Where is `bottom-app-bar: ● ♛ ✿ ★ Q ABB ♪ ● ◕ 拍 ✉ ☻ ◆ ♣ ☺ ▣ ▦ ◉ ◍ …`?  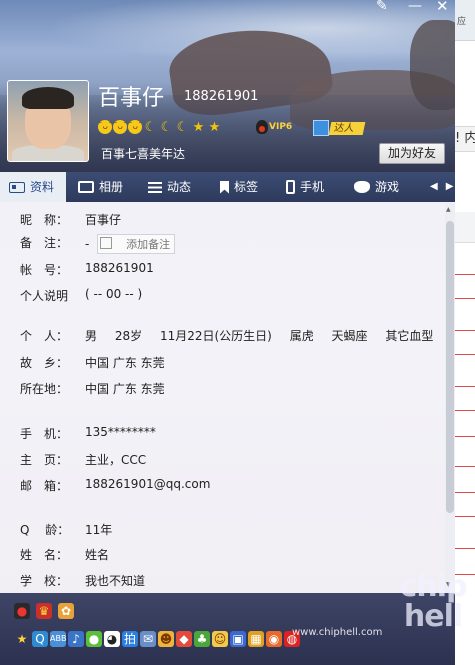 bottom-app-bar: ● ♛ ✿ ★ Q ABB ♪ ● ◕ 拍 ✉ ☻ ◆ ♣ ☺ ▣ ▦ ◉ ◍ … is located at coordinates (227, 629).